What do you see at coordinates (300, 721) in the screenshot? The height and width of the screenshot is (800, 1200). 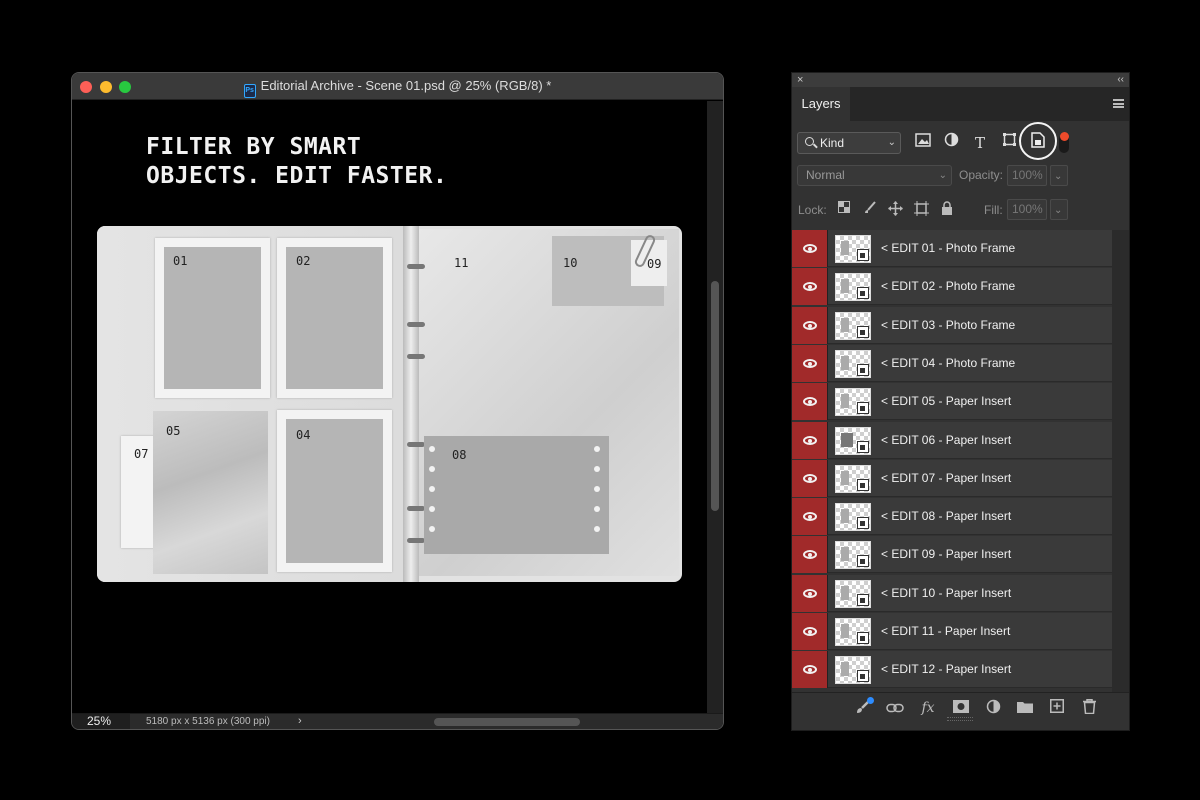 I see `status-info-arrow: ›` at bounding box center [300, 721].